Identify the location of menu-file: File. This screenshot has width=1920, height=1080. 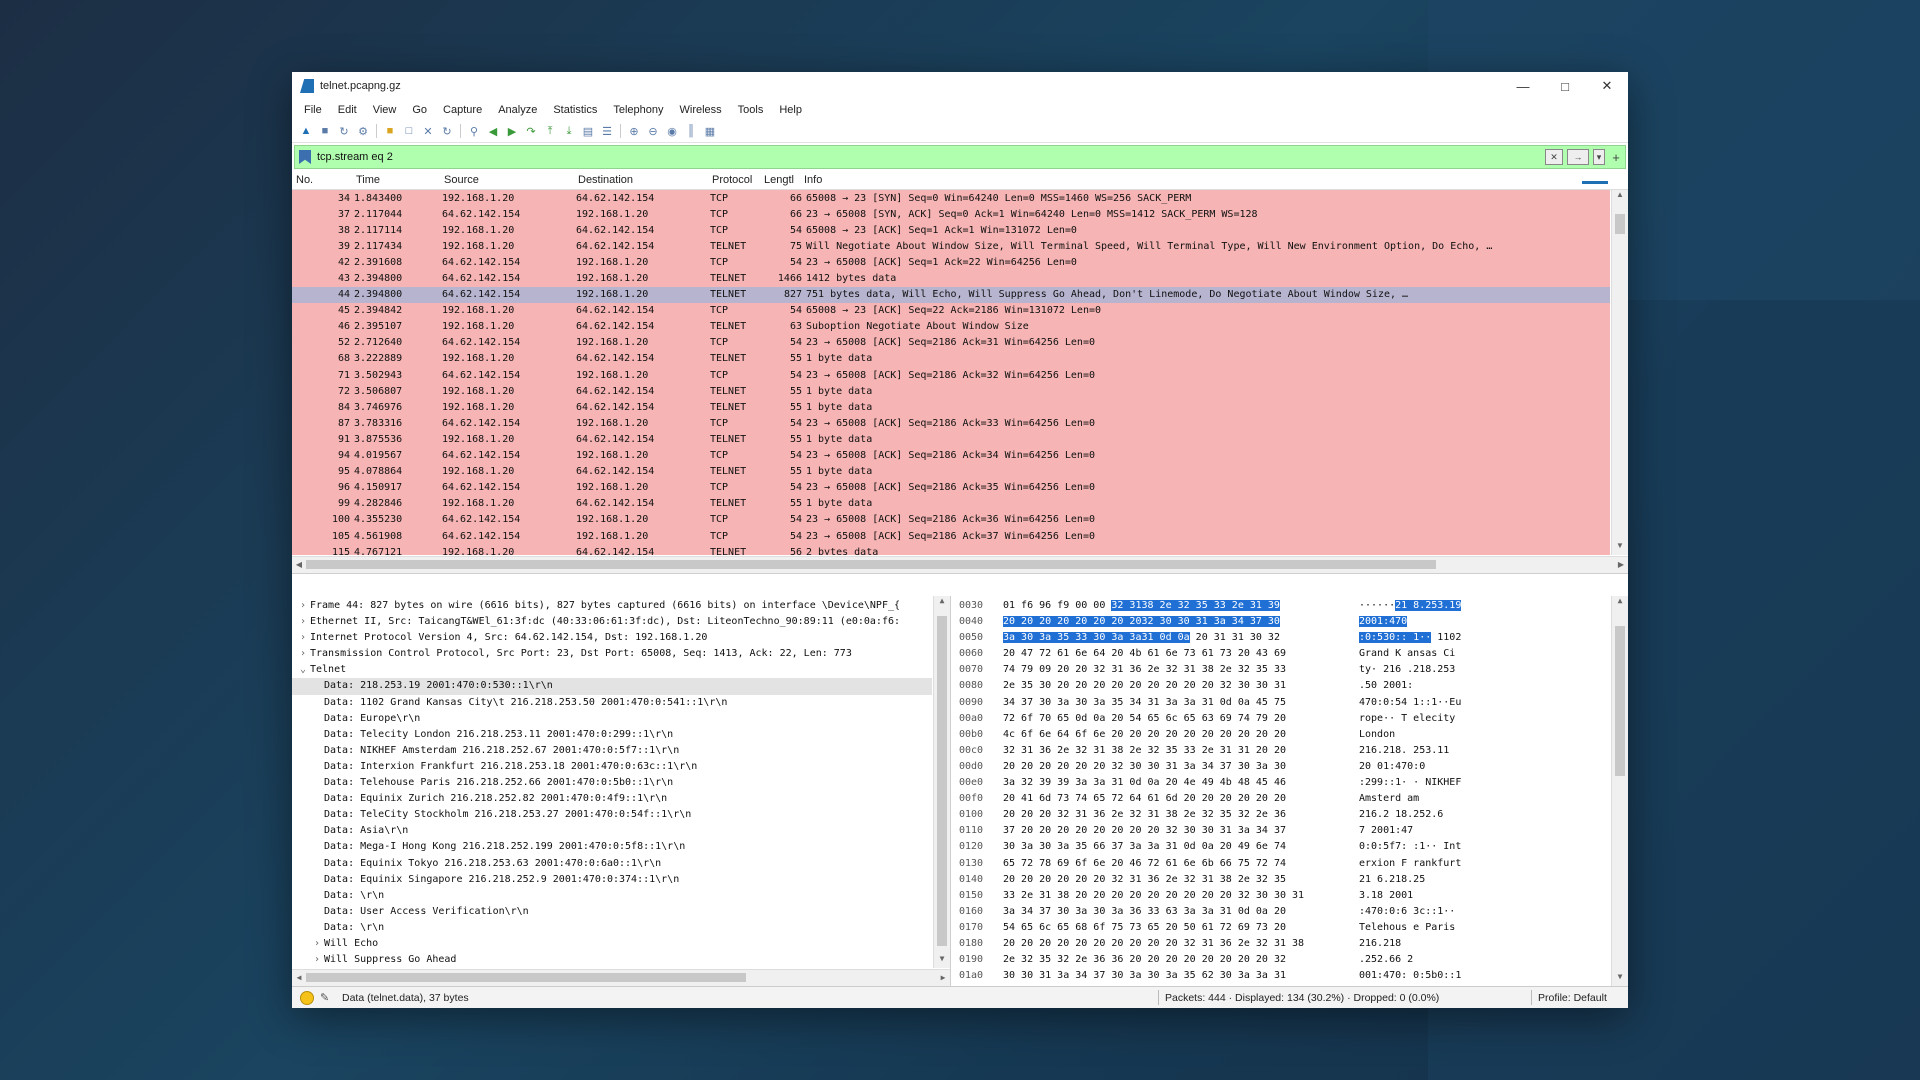
(313, 110).